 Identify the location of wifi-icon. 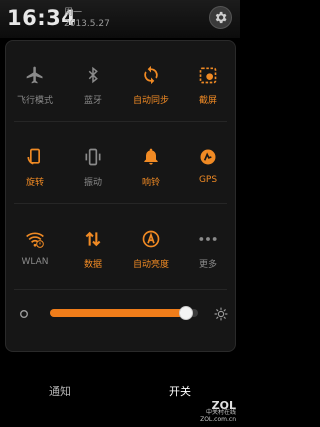
(35, 240).